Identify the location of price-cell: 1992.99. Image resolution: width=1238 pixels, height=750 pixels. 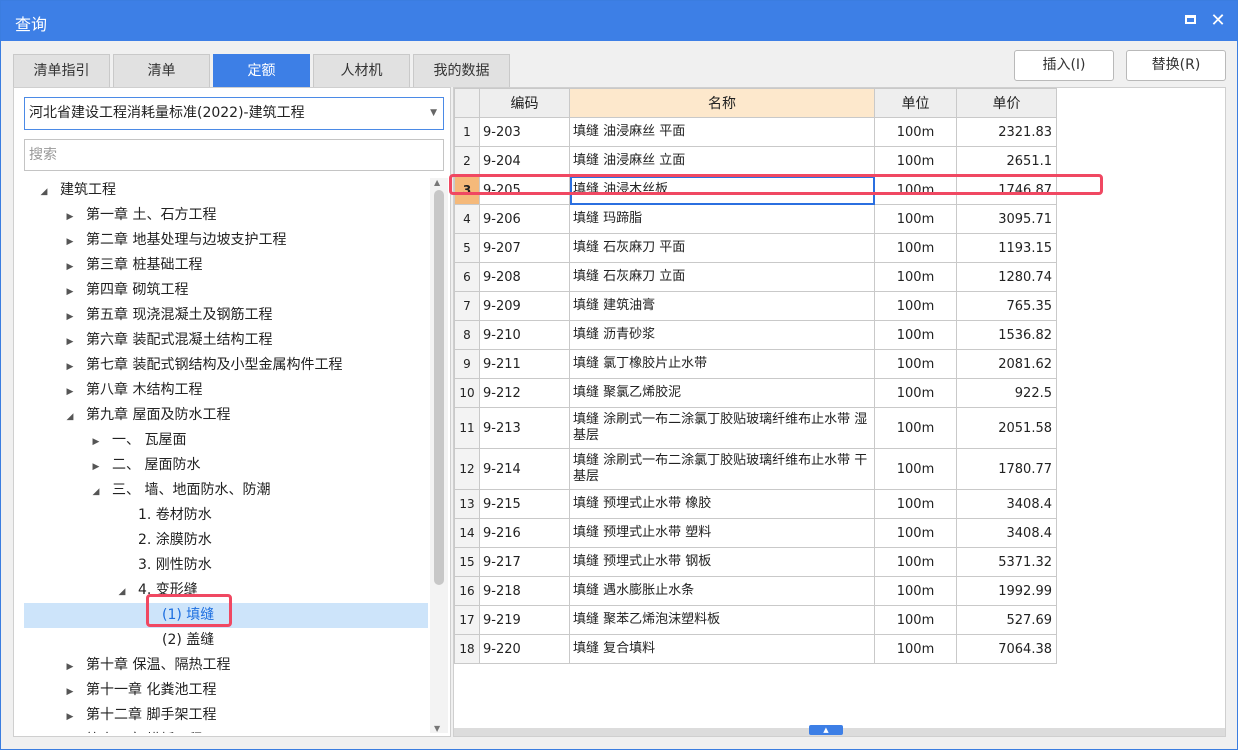
(1006, 591).